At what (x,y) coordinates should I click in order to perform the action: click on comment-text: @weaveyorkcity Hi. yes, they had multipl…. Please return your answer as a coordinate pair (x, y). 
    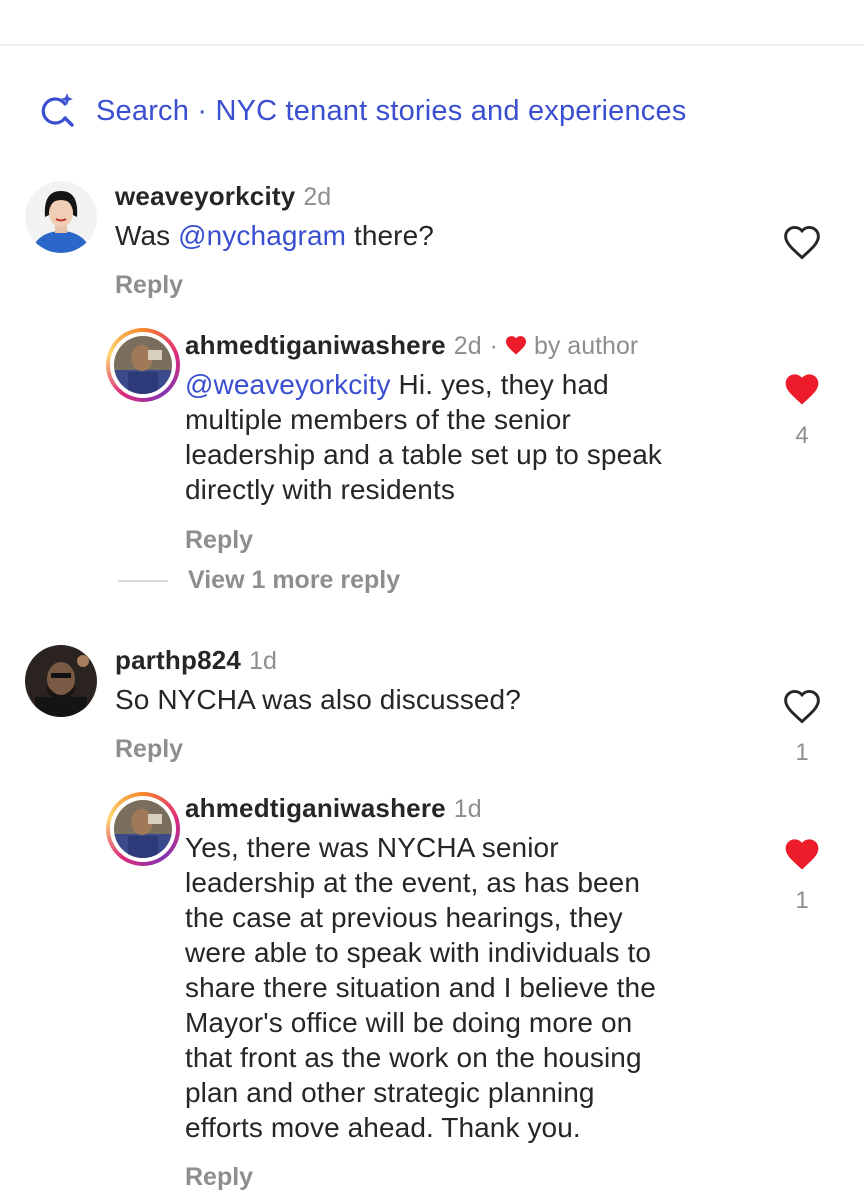
    Looking at the image, I should click on (424, 437).